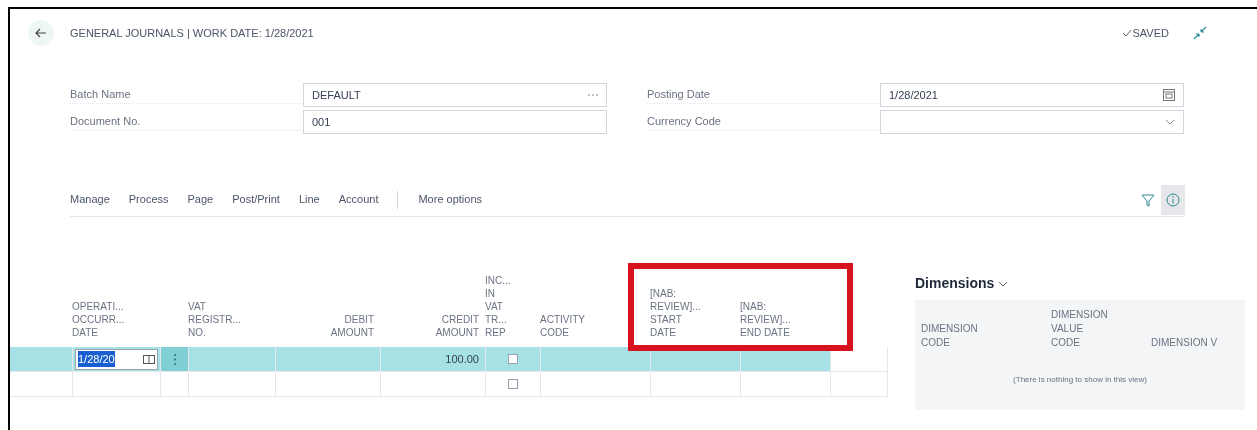  What do you see at coordinates (200, 199) in the screenshot?
I see `action-menu-item: Page` at bounding box center [200, 199].